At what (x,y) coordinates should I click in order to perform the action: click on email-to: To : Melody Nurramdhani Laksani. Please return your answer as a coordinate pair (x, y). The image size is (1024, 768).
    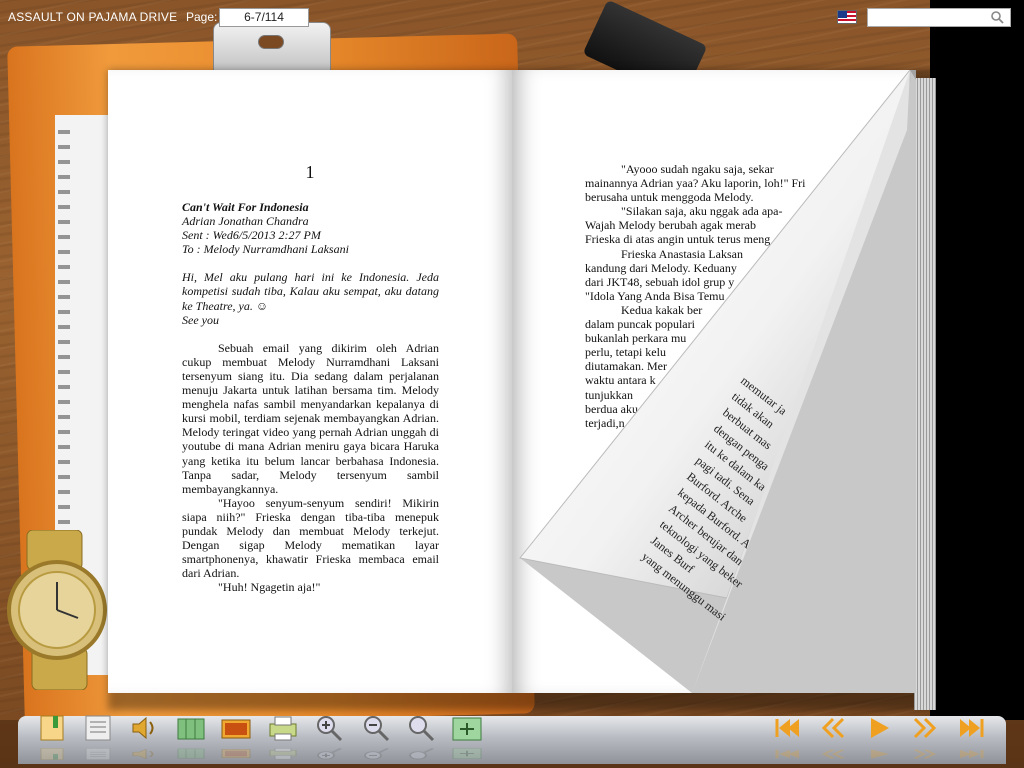
    Looking at the image, I should click on (265, 249).